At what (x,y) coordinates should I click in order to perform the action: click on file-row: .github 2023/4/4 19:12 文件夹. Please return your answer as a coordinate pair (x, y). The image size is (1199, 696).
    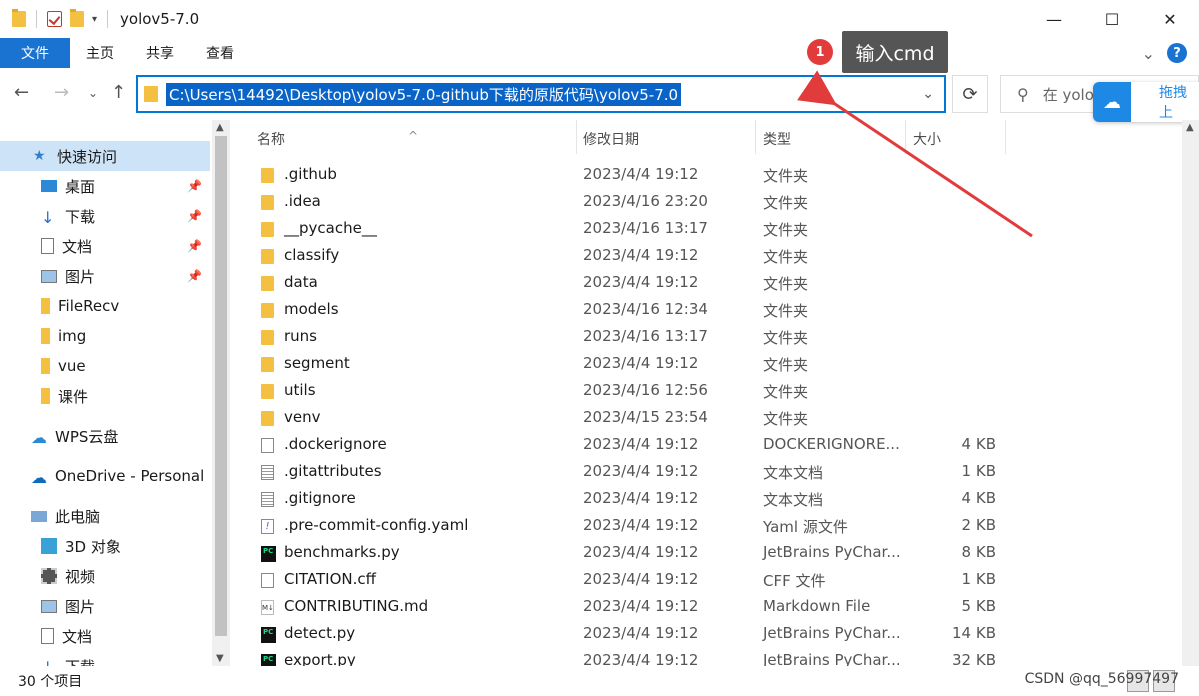
    Looking at the image, I should click on (707, 175).